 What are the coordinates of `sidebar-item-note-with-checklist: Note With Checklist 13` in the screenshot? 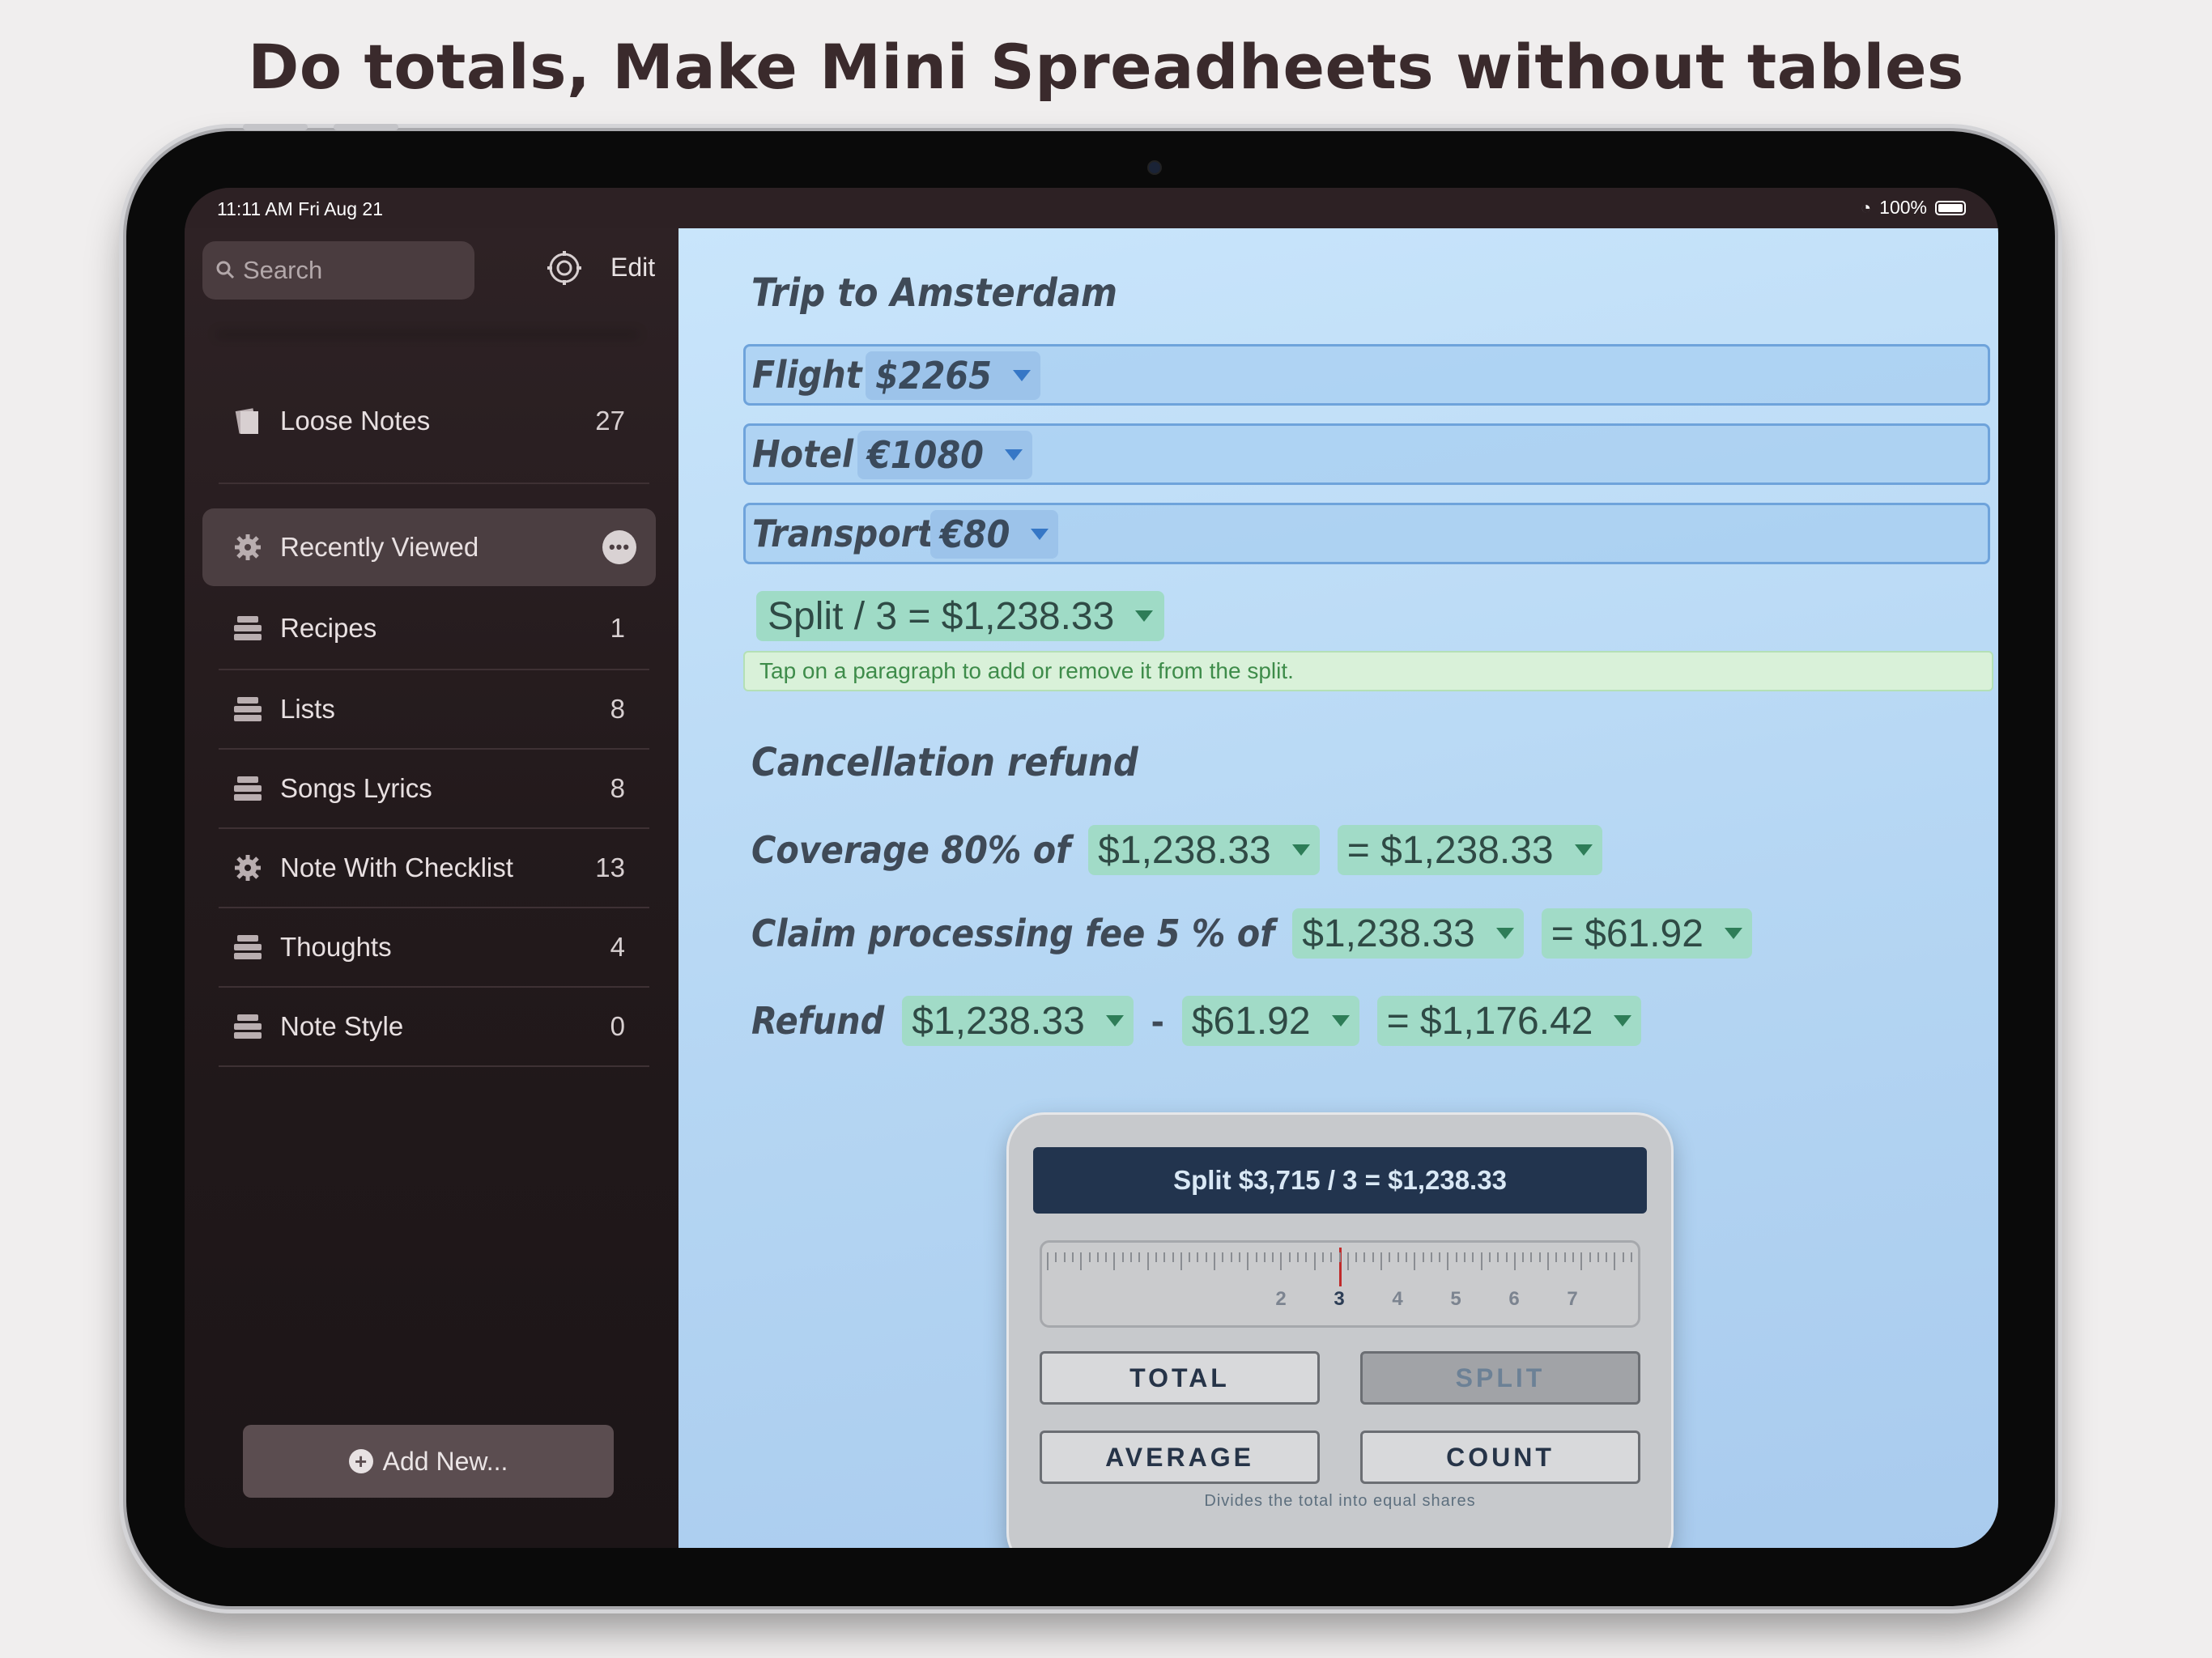 It's located at (429, 868).